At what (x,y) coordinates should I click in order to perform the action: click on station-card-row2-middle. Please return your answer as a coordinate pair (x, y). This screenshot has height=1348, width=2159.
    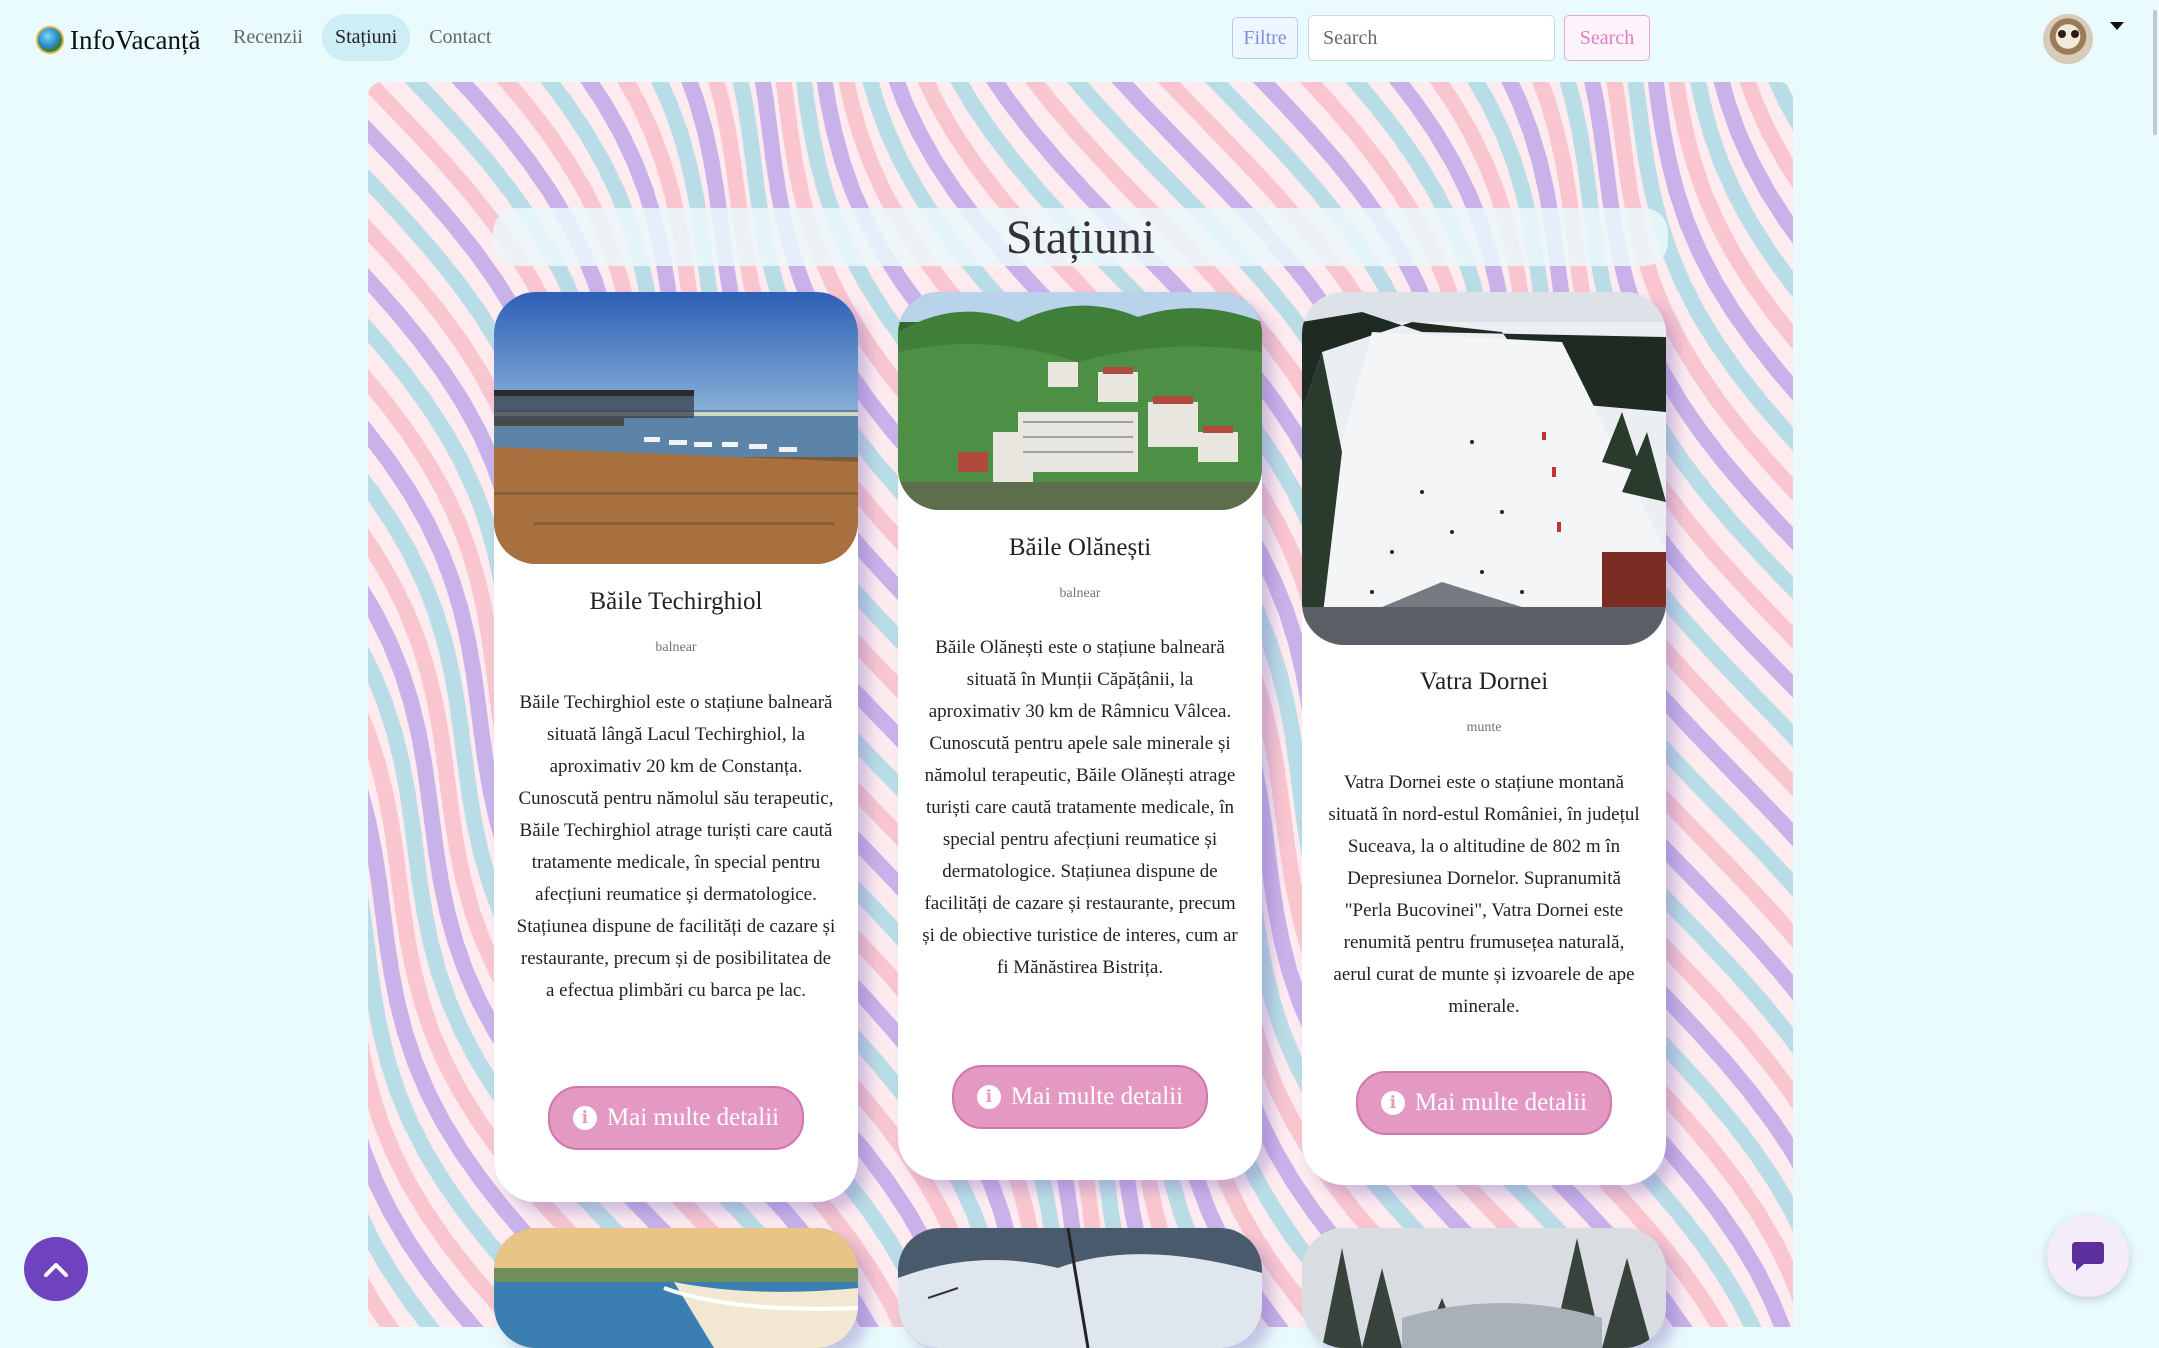
    Looking at the image, I should click on (1080, 1288).